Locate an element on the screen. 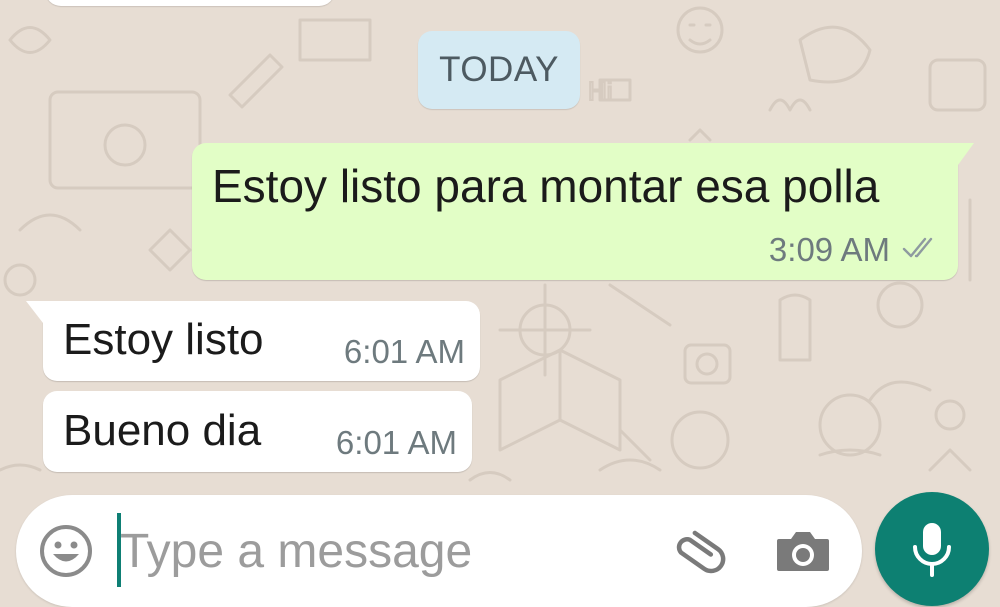 Image resolution: width=1000 pixels, height=607 pixels. emoji-icon is located at coordinates (66, 551).